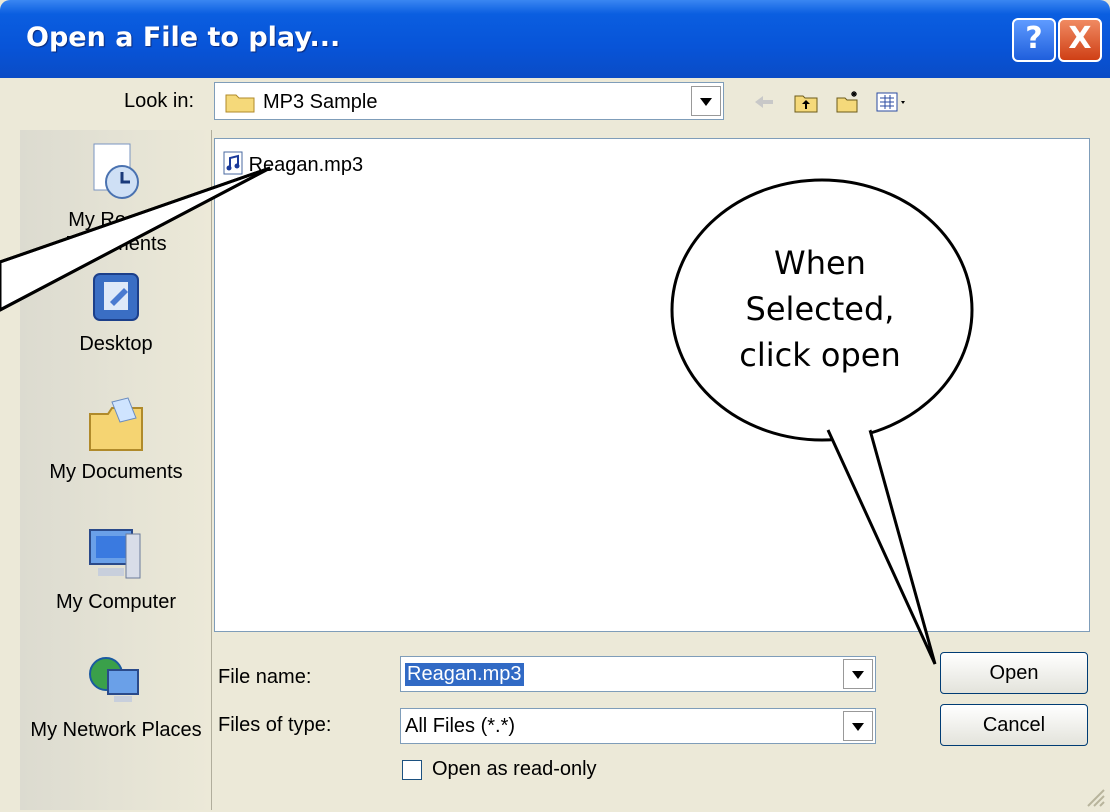 This screenshot has width=1110, height=812. What do you see at coordinates (881, 547) in the screenshot?
I see `callout-tail` at bounding box center [881, 547].